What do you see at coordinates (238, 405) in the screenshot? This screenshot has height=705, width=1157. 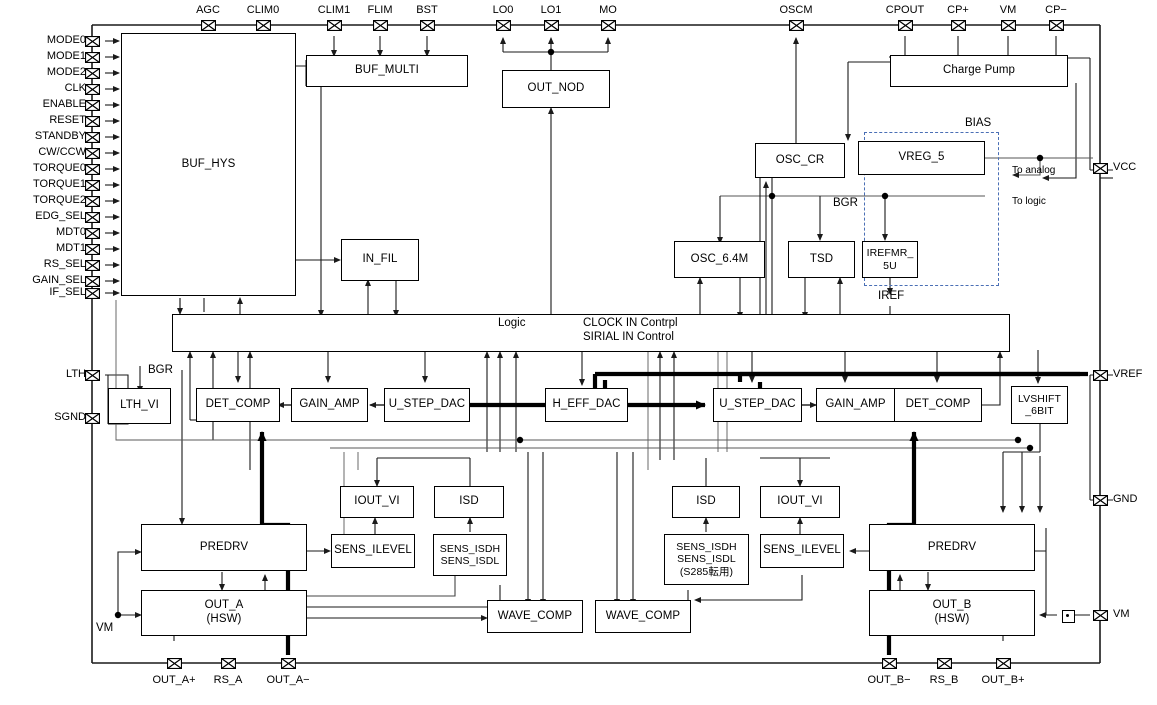 I see `block-det-comp-left: DET_COMP` at bounding box center [238, 405].